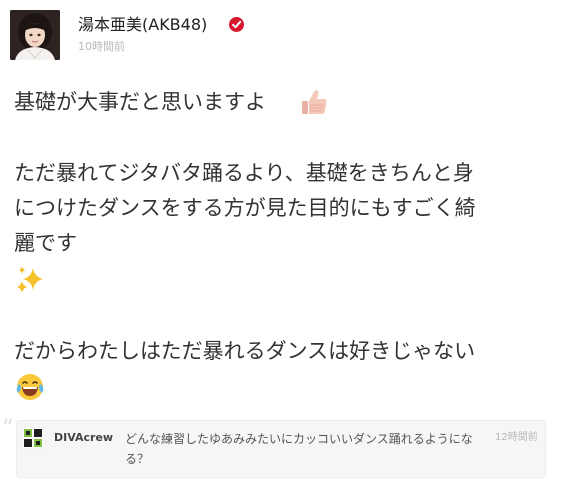  What do you see at coordinates (236, 24) in the screenshot?
I see `verified-badge-icon` at bounding box center [236, 24].